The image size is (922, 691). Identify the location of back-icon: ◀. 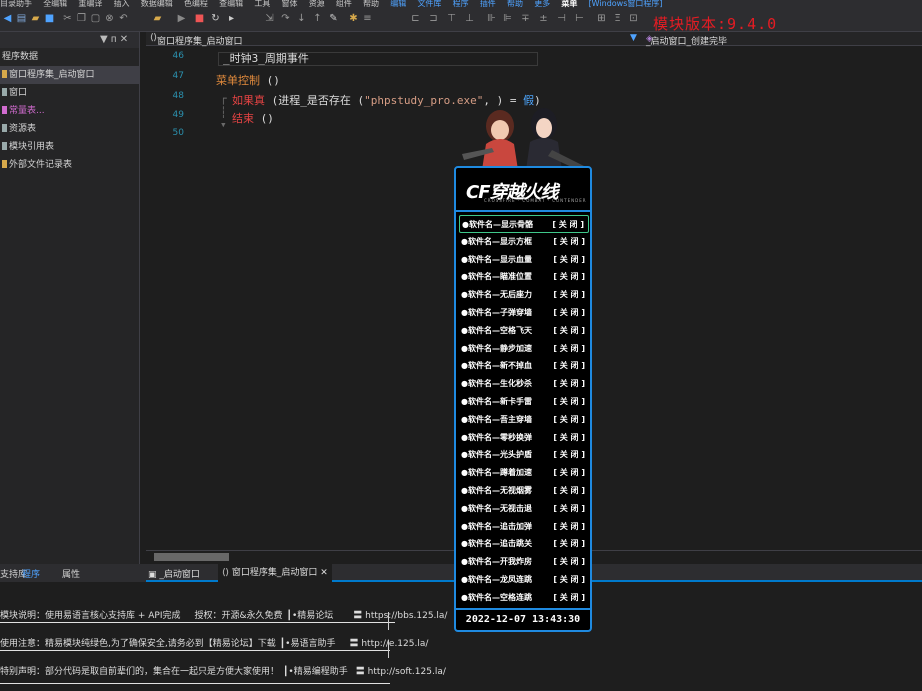
(7, 18).